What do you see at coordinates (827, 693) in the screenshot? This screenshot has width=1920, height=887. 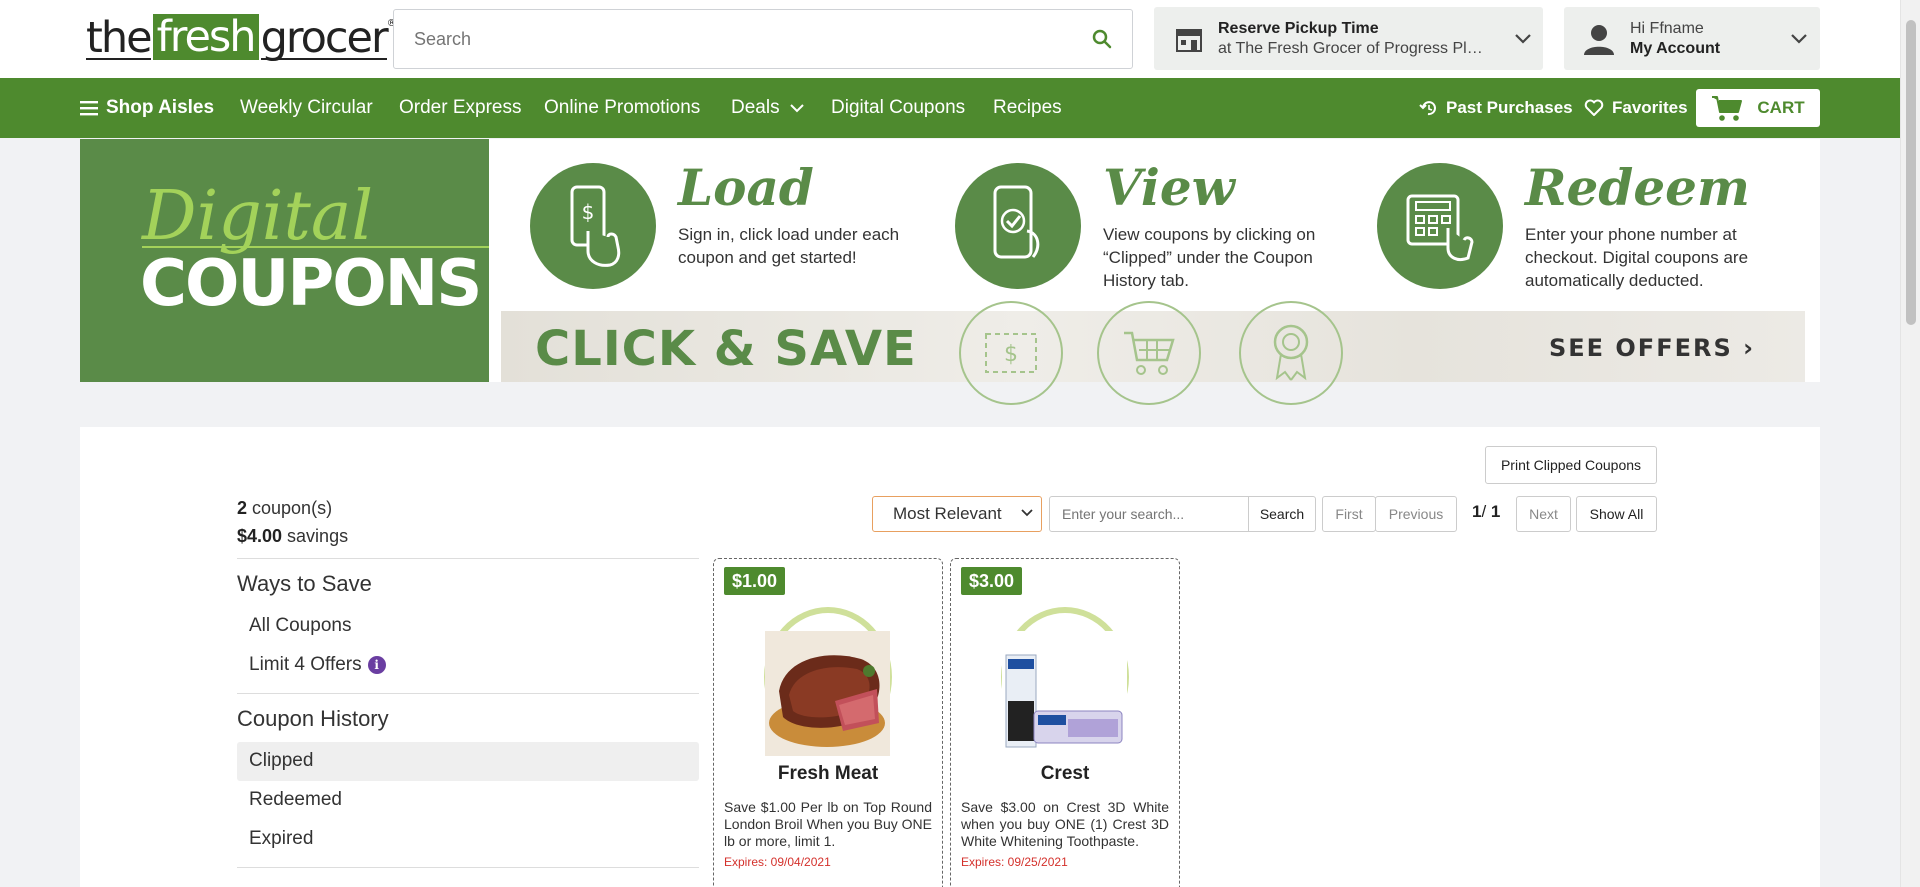 I see `product-image-steak` at bounding box center [827, 693].